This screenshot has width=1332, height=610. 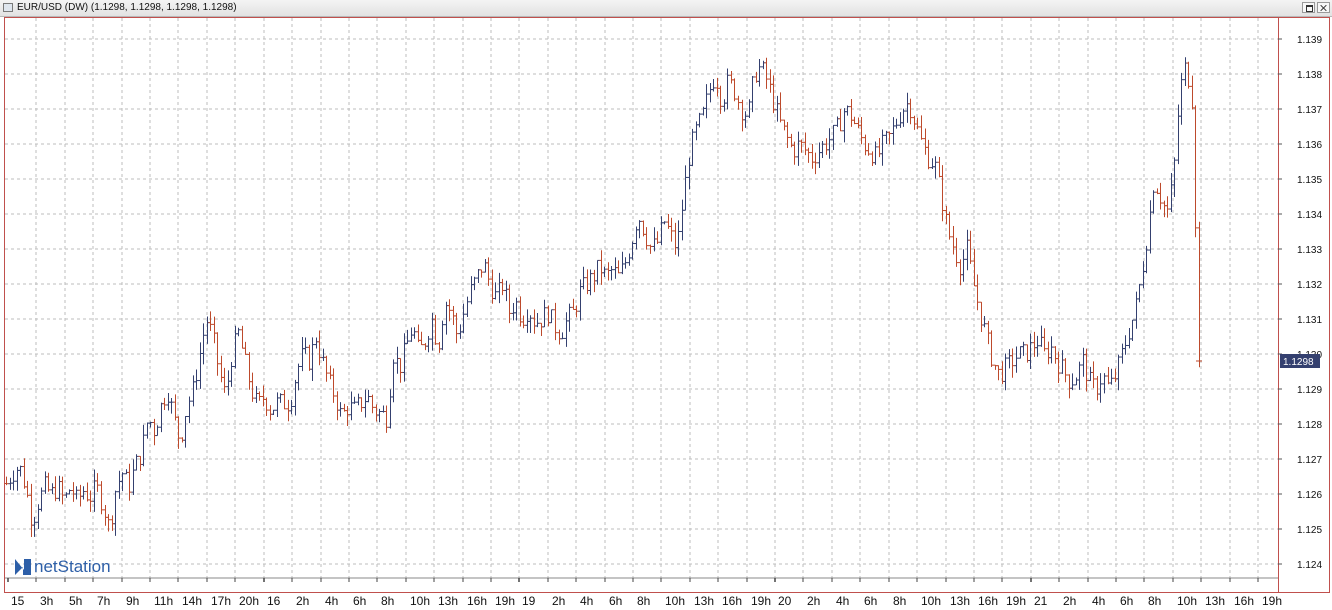 I want to click on price-tick-label: 1.129, so click(x=1309, y=390).